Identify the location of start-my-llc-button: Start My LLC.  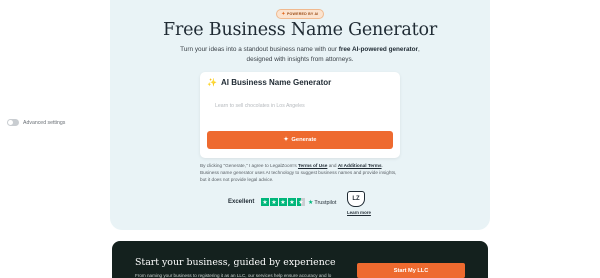
(411, 270).